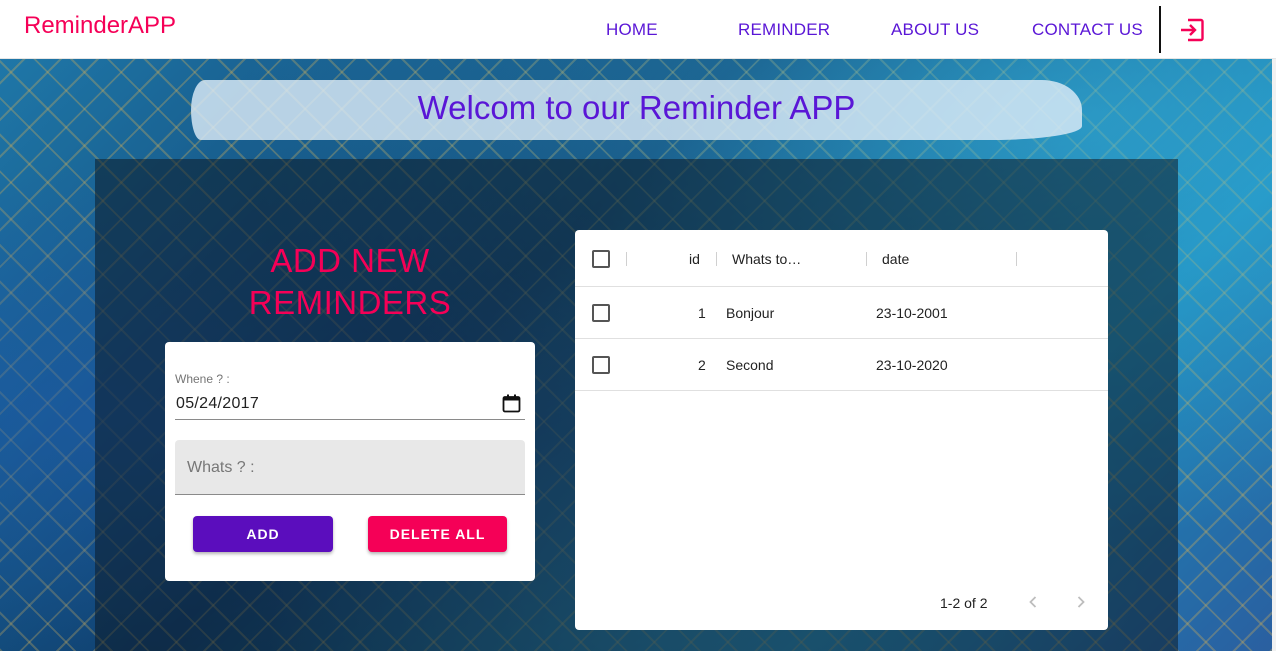 Image resolution: width=1276 pixels, height=651 pixels. Describe the element at coordinates (601, 259) in the screenshot. I see `select-all-checkbox` at that location.